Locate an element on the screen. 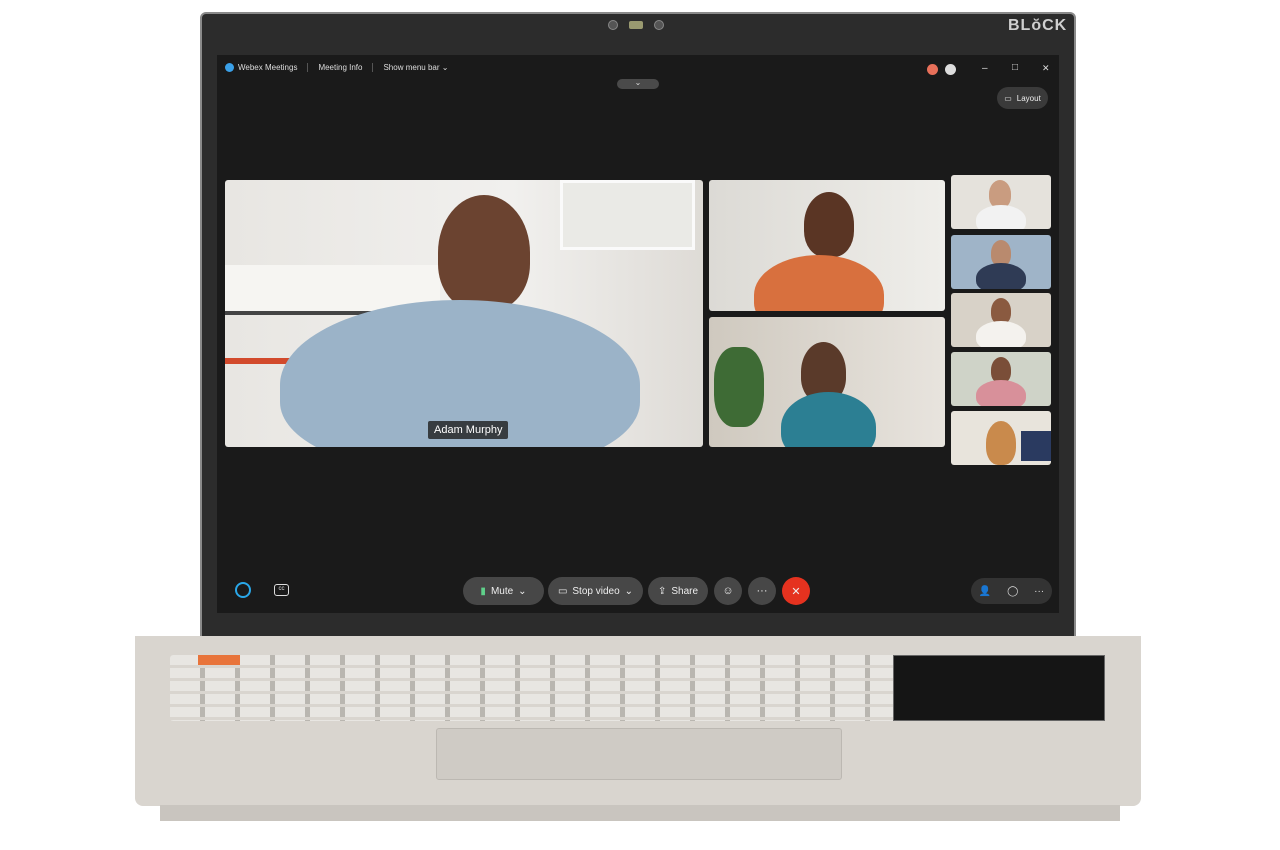  smiley-icon: ☺ is located at coordinates (728, 591).